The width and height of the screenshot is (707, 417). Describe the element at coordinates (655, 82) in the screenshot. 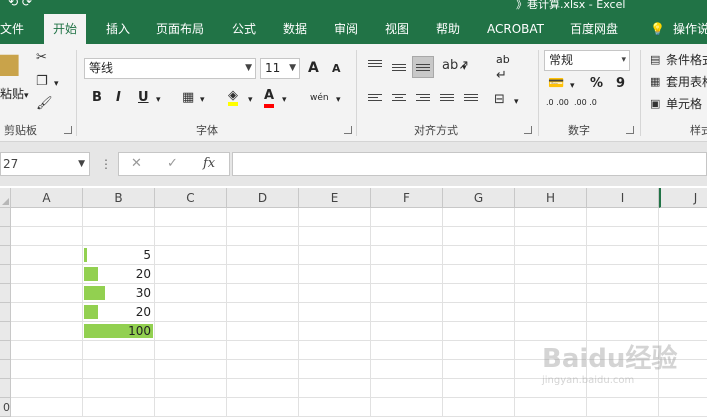

I see `table-format-icon: ▦` at that location.